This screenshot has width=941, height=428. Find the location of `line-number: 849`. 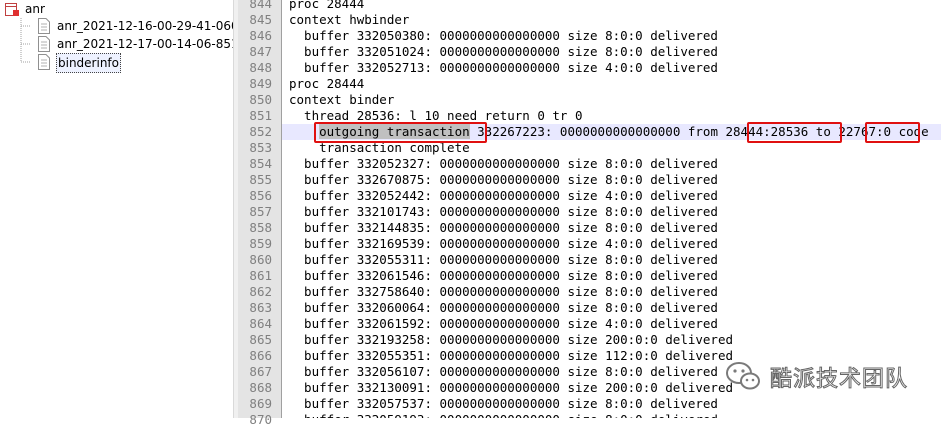

line-number: 849 is located at coordinates (260, 83).